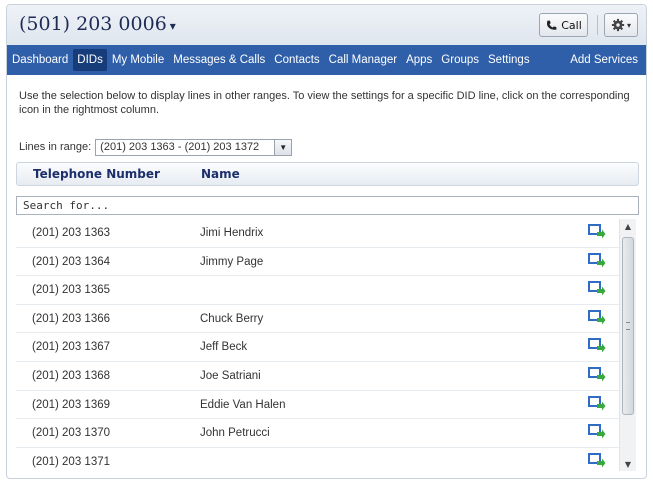 The height and width of the screenshot is (483, 653). I want to click on row-name: Jeff Beck, so click(224, 347).